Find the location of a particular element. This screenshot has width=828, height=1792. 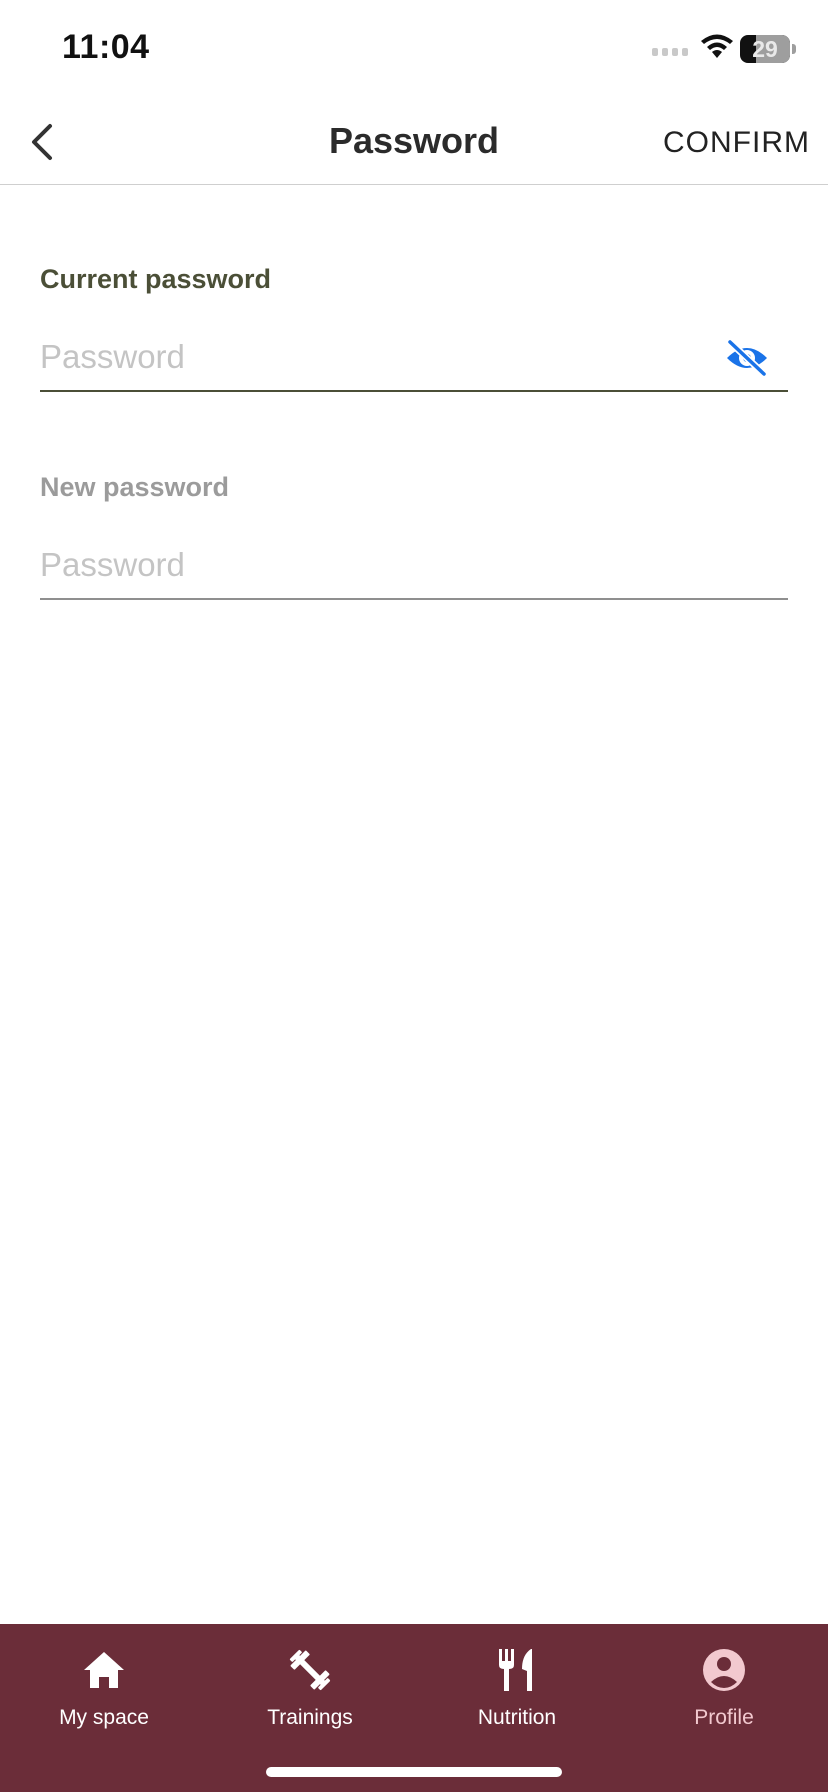

tab-profile: Profile is located at coordinates (724, 1686).